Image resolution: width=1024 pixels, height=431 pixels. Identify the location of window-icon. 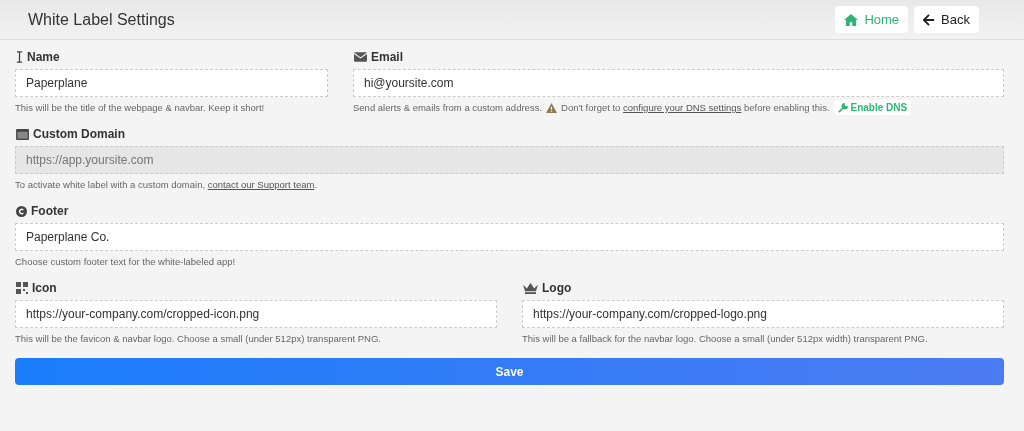
(22, 134).